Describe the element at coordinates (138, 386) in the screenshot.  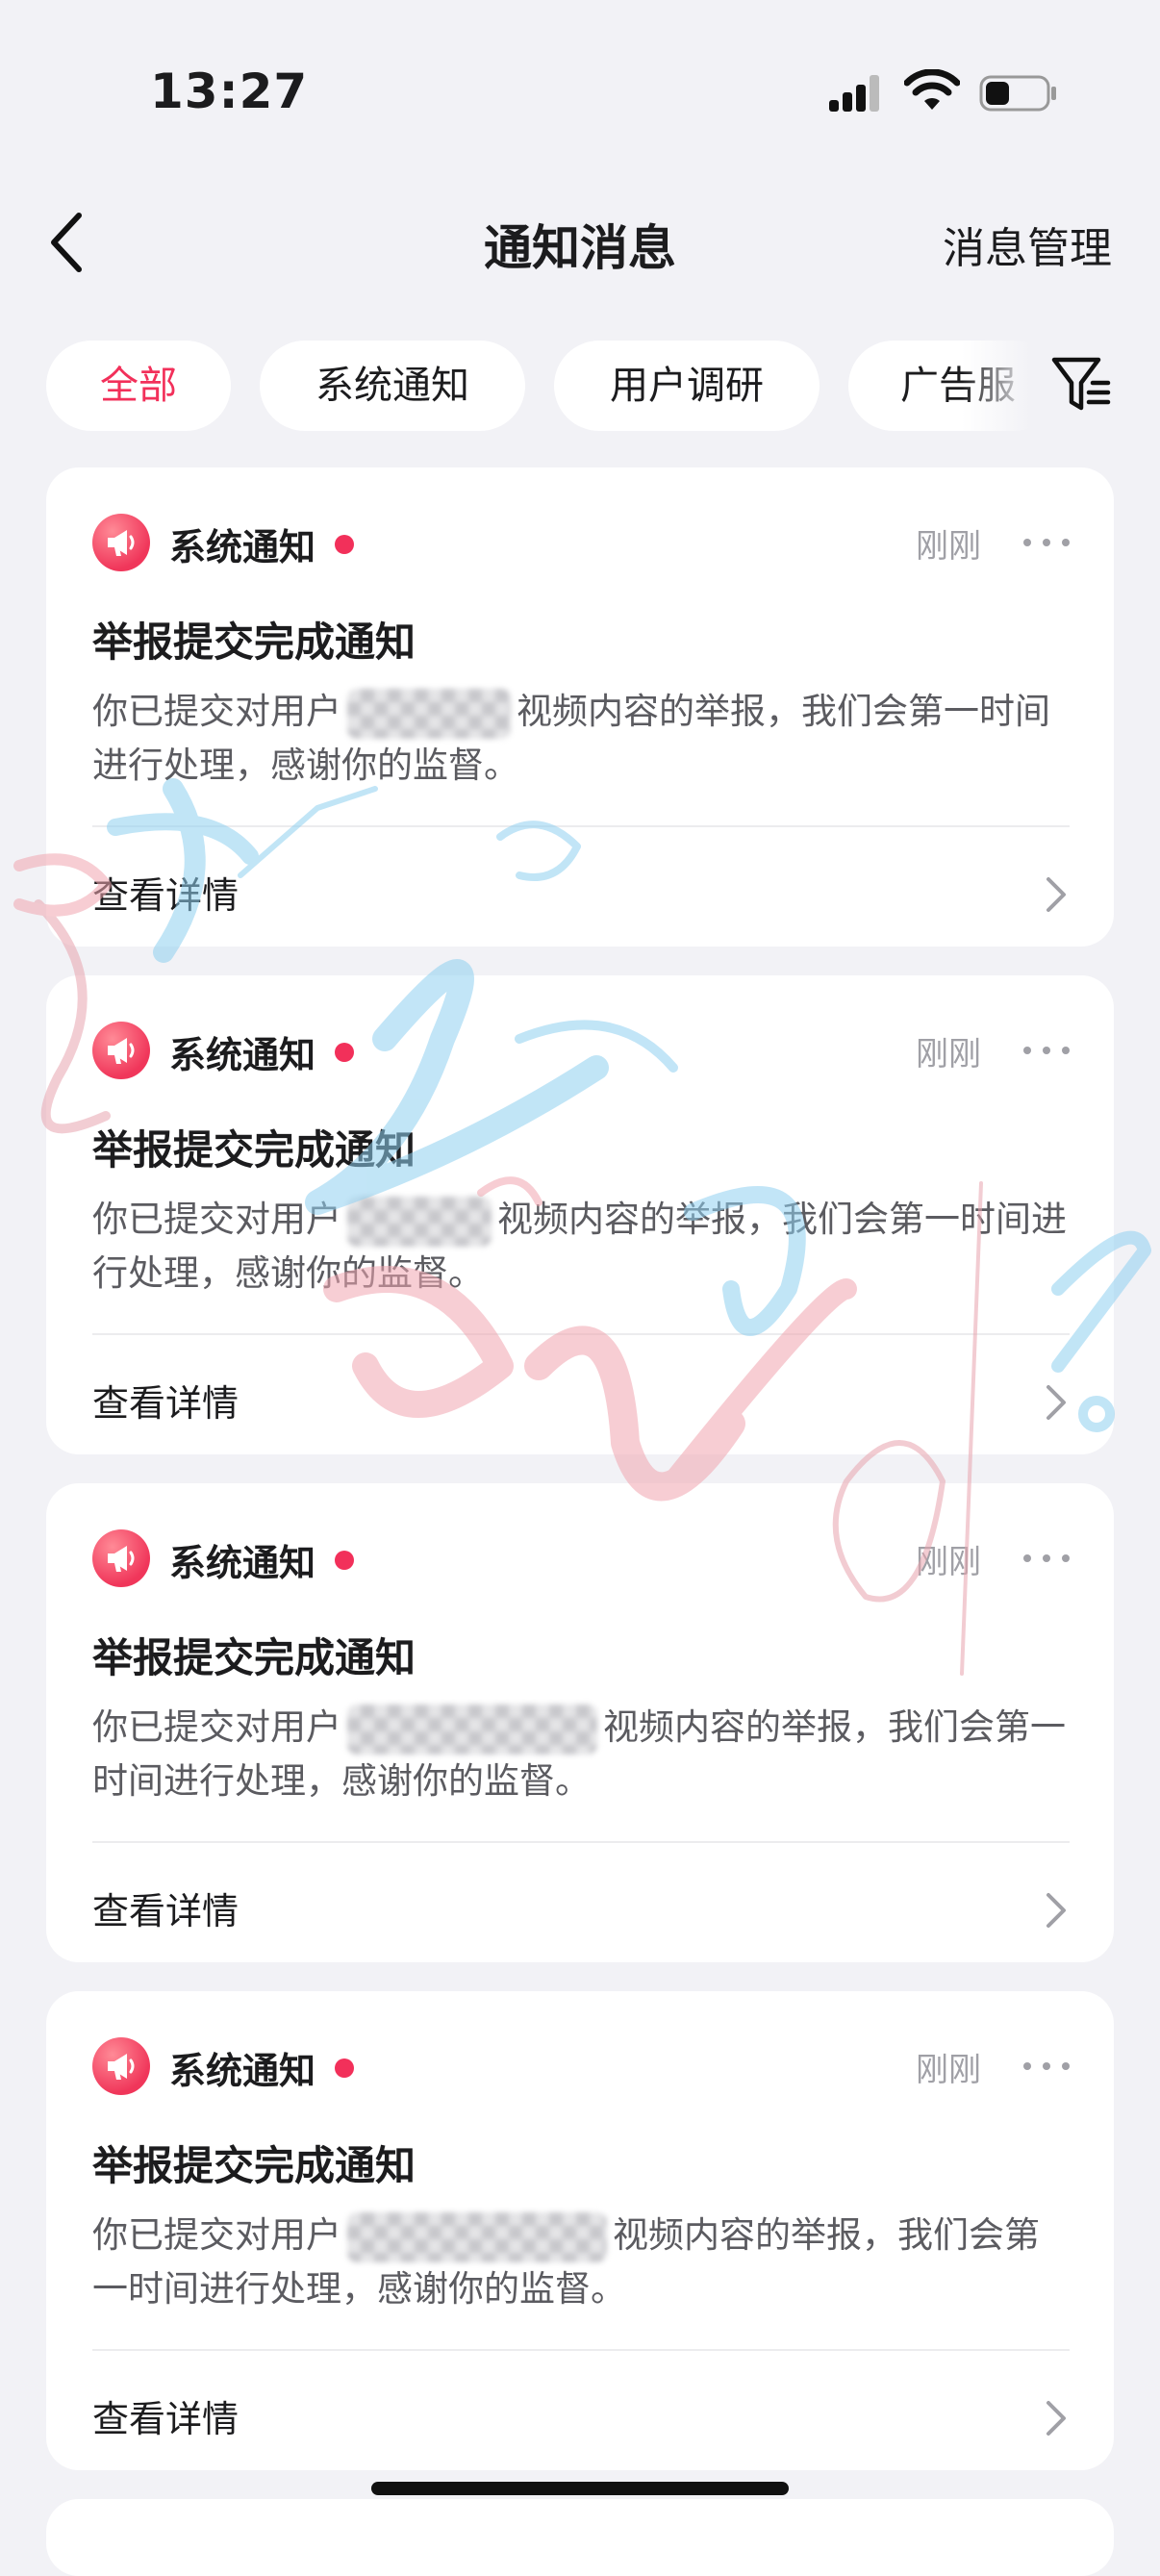
I see `tab-all: 全部` at that location.